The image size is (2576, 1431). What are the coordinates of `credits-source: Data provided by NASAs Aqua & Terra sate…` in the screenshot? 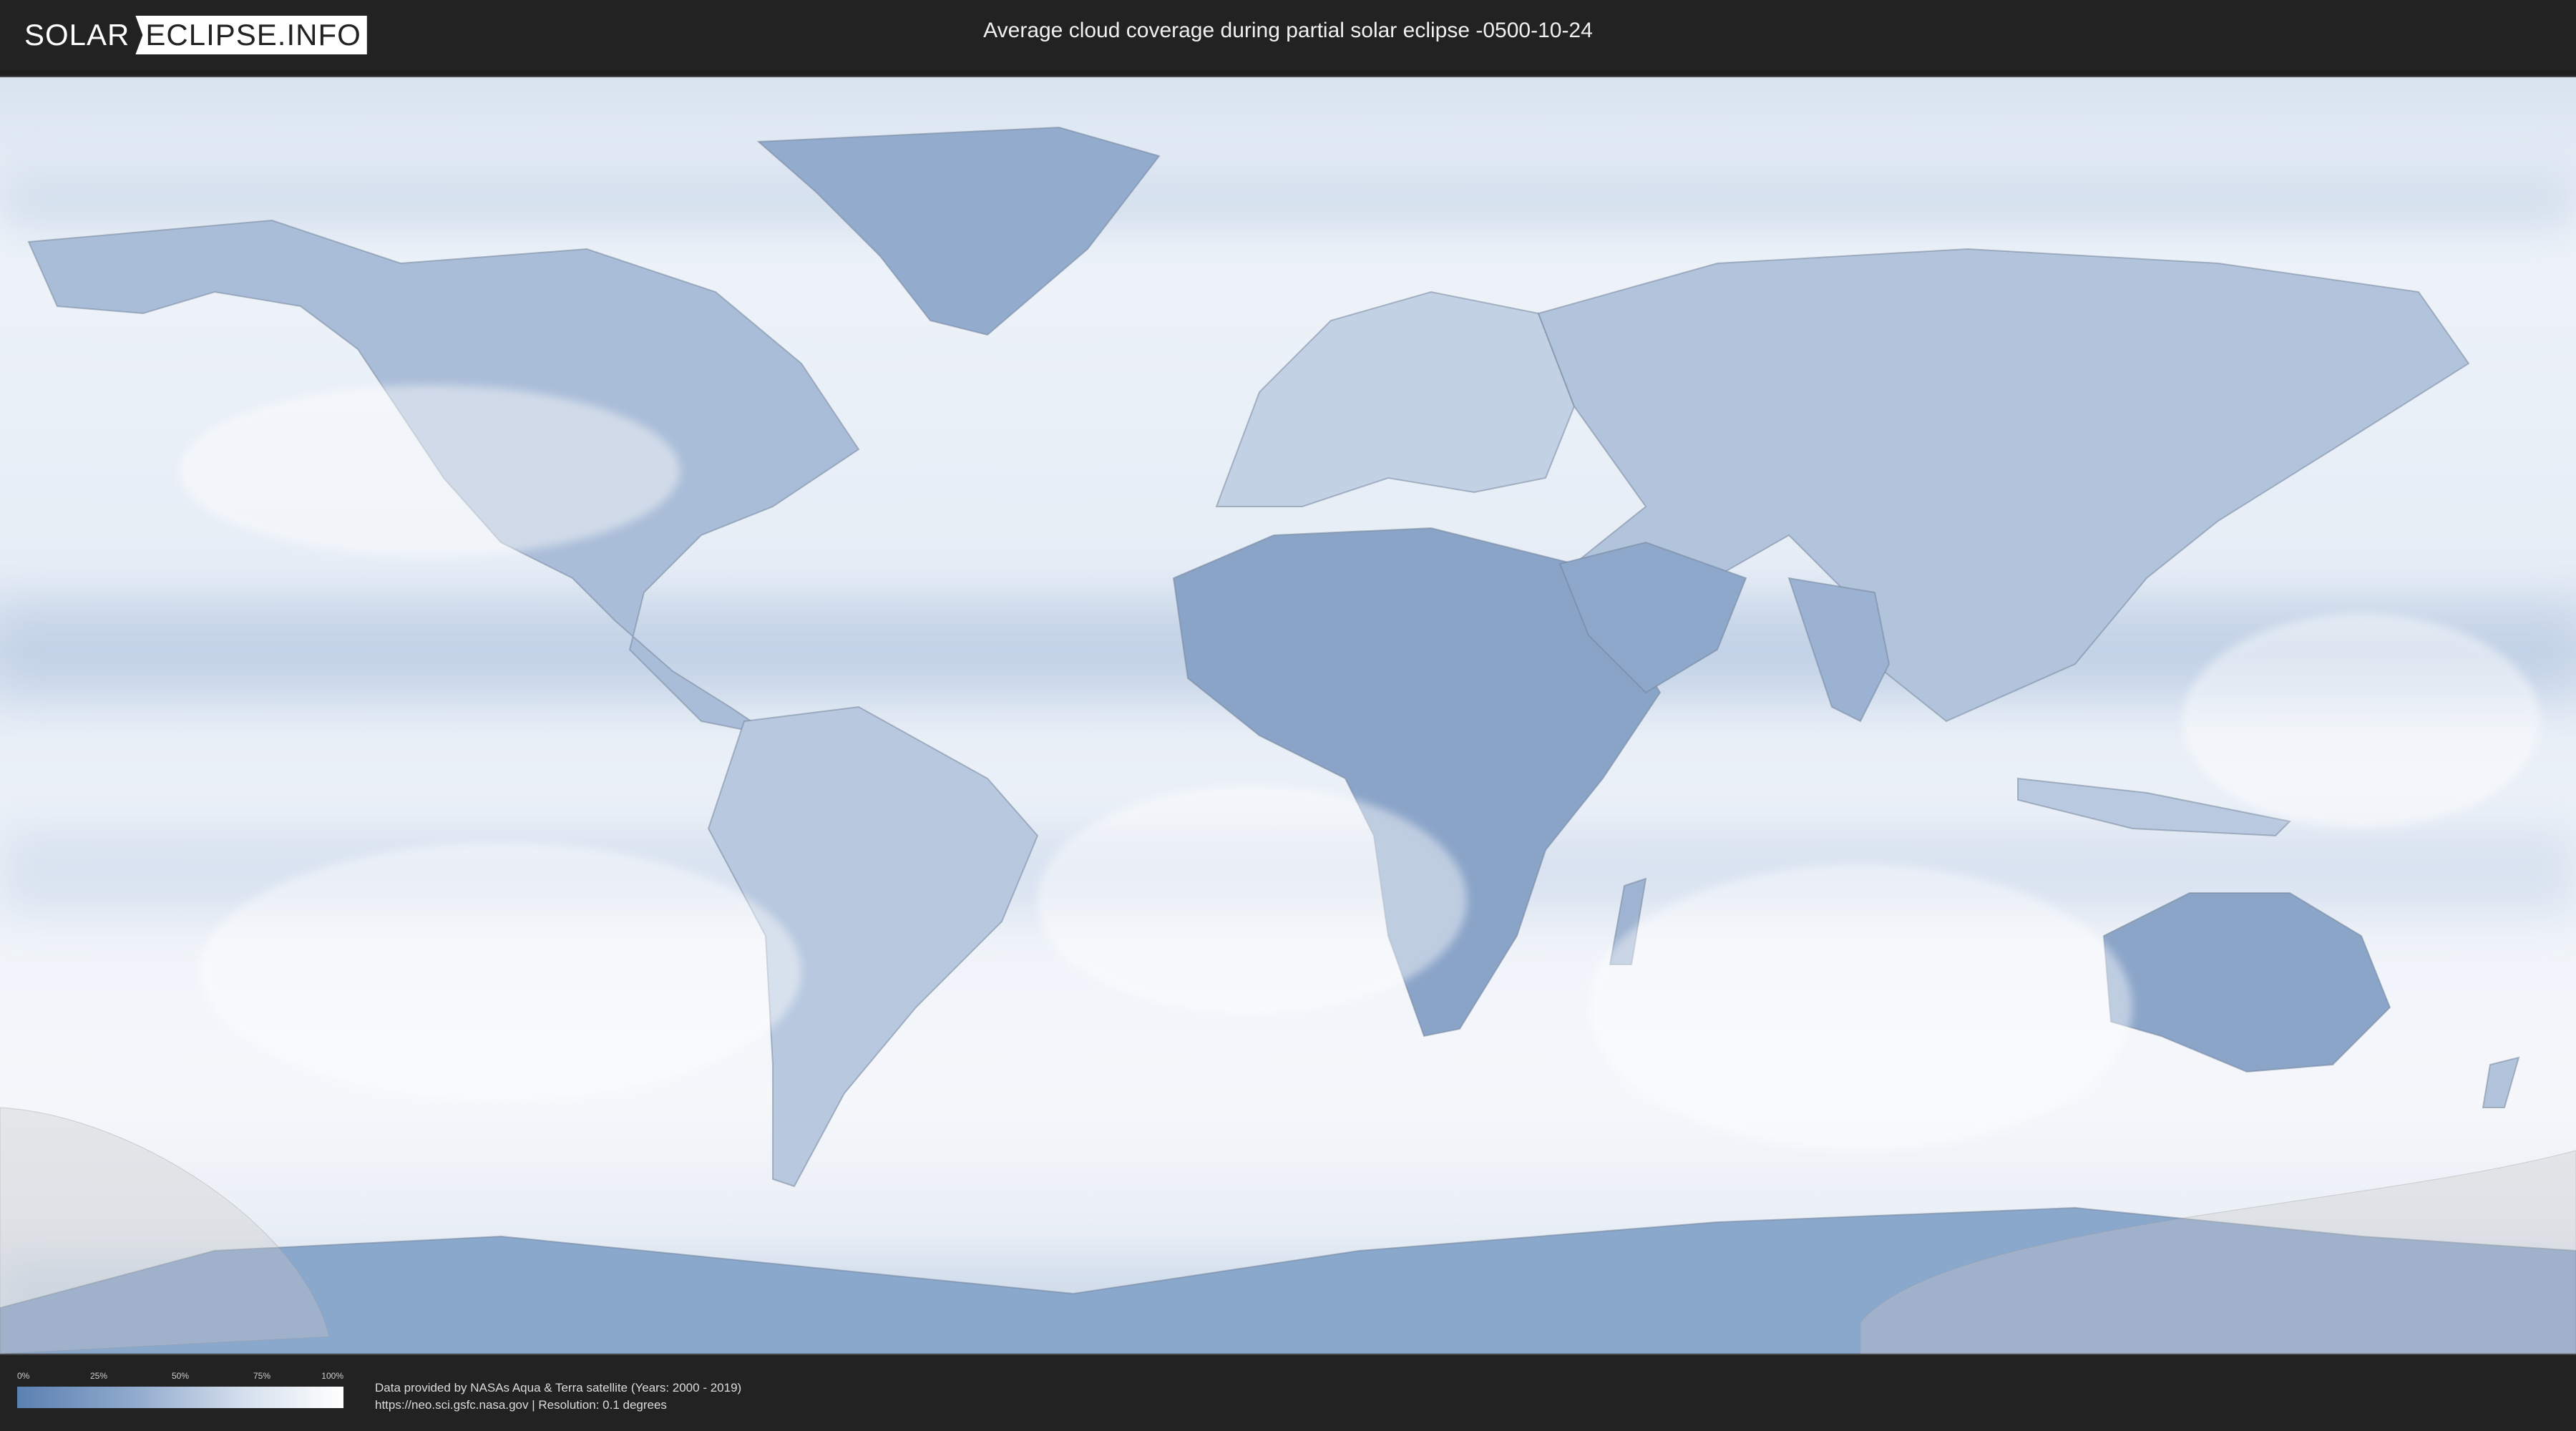 It's located at (558, 1388).